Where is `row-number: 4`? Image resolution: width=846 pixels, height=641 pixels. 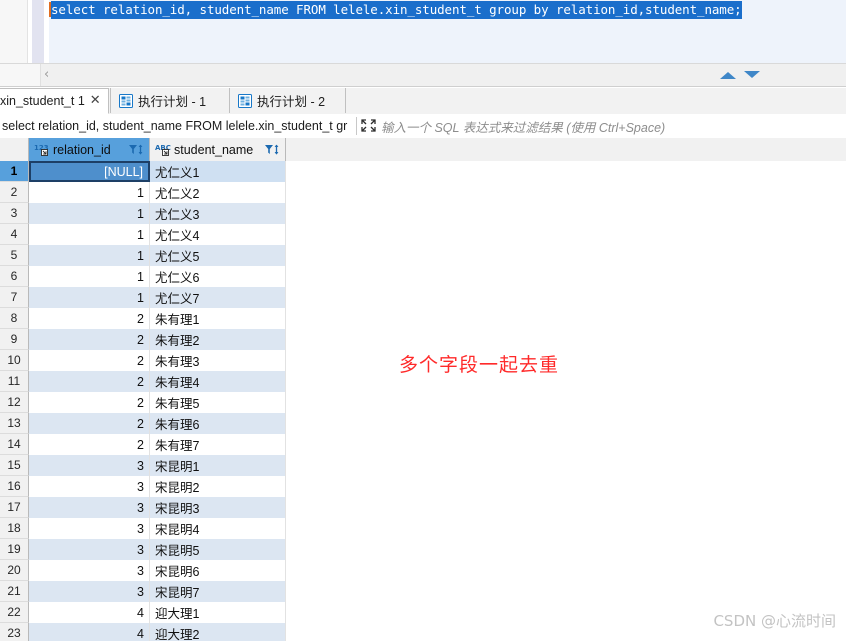
row-number: 4 is located at coordinates (14, 234).